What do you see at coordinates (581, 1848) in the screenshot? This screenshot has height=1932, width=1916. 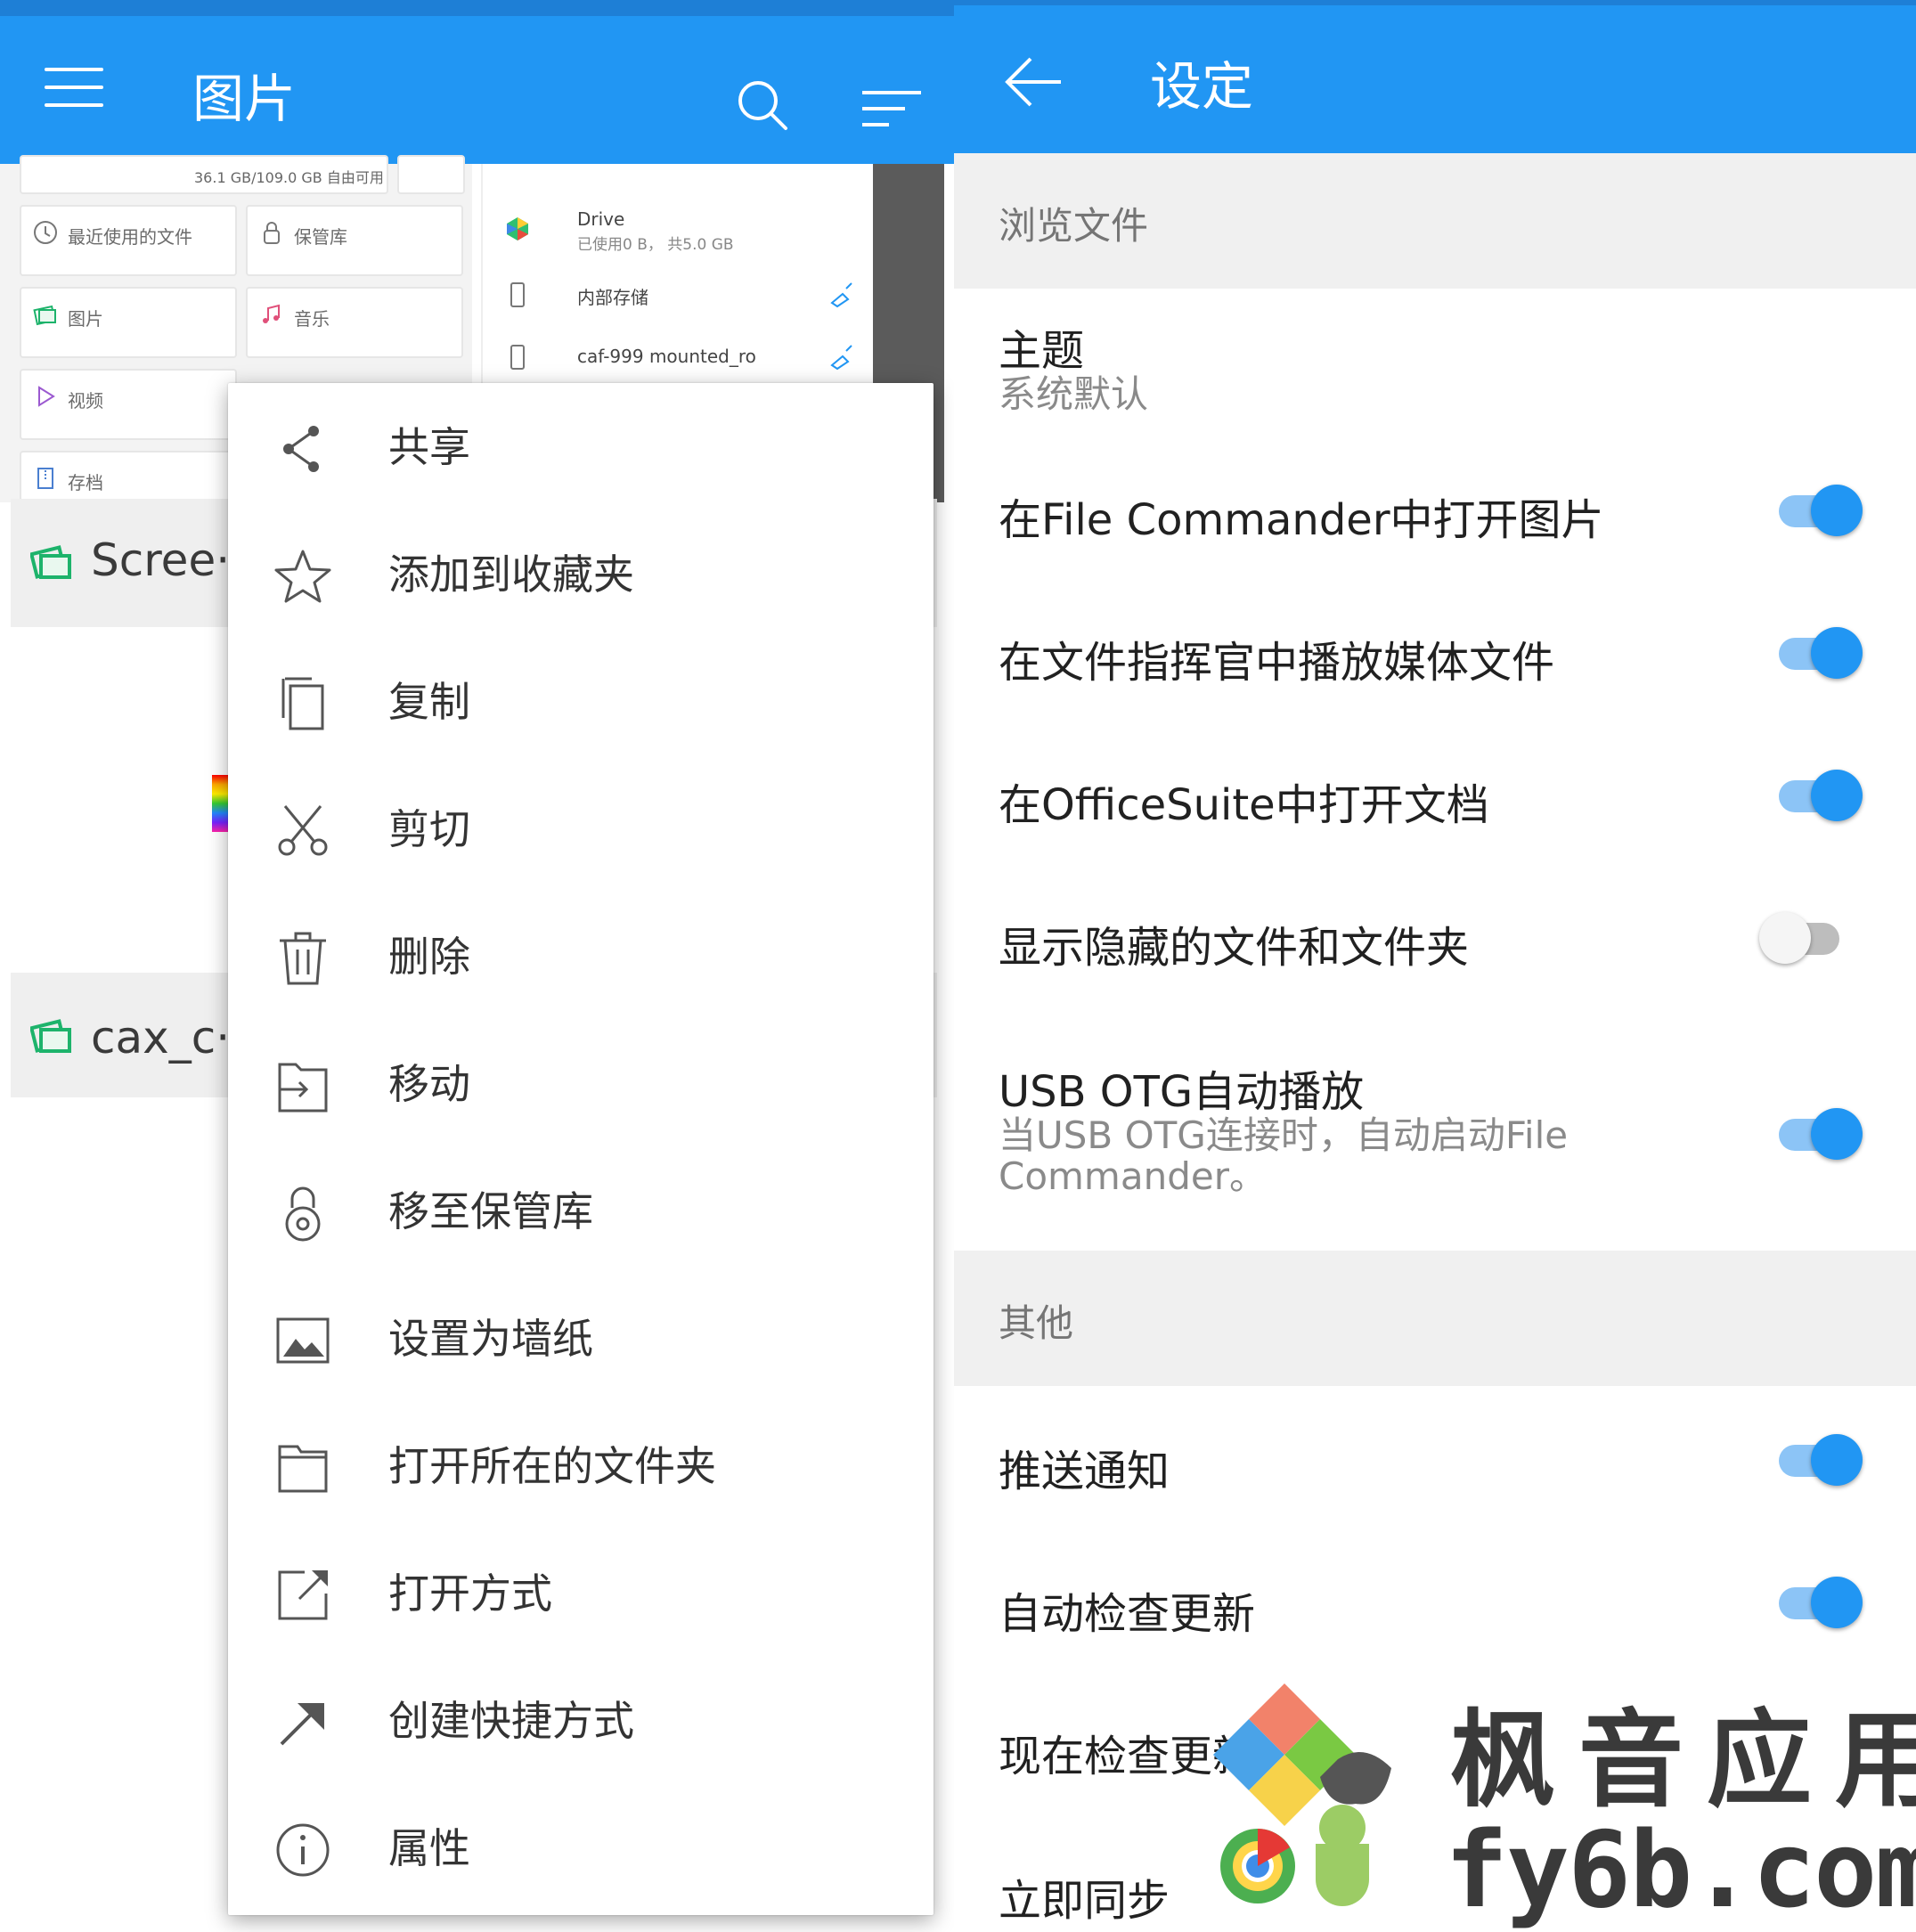 I see `menu-item-properties: 属性` at bounding box center [581, 1848].